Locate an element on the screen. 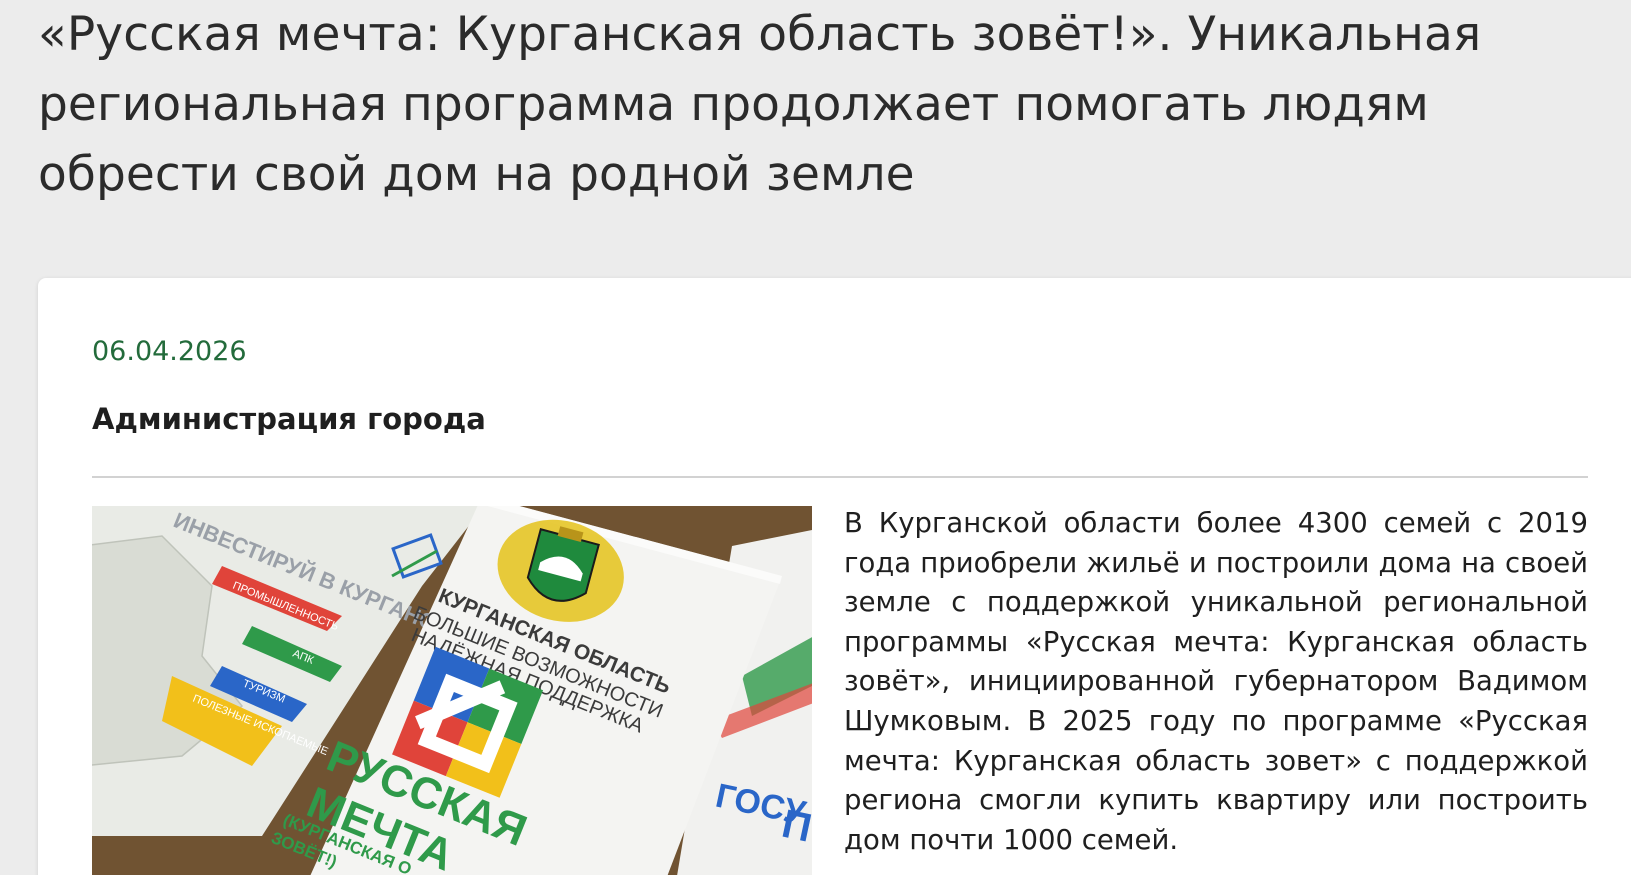 The height and width of the screenshot is (875, 1631). article-date: 06.04.2026 is located at coordinates (169, 351).